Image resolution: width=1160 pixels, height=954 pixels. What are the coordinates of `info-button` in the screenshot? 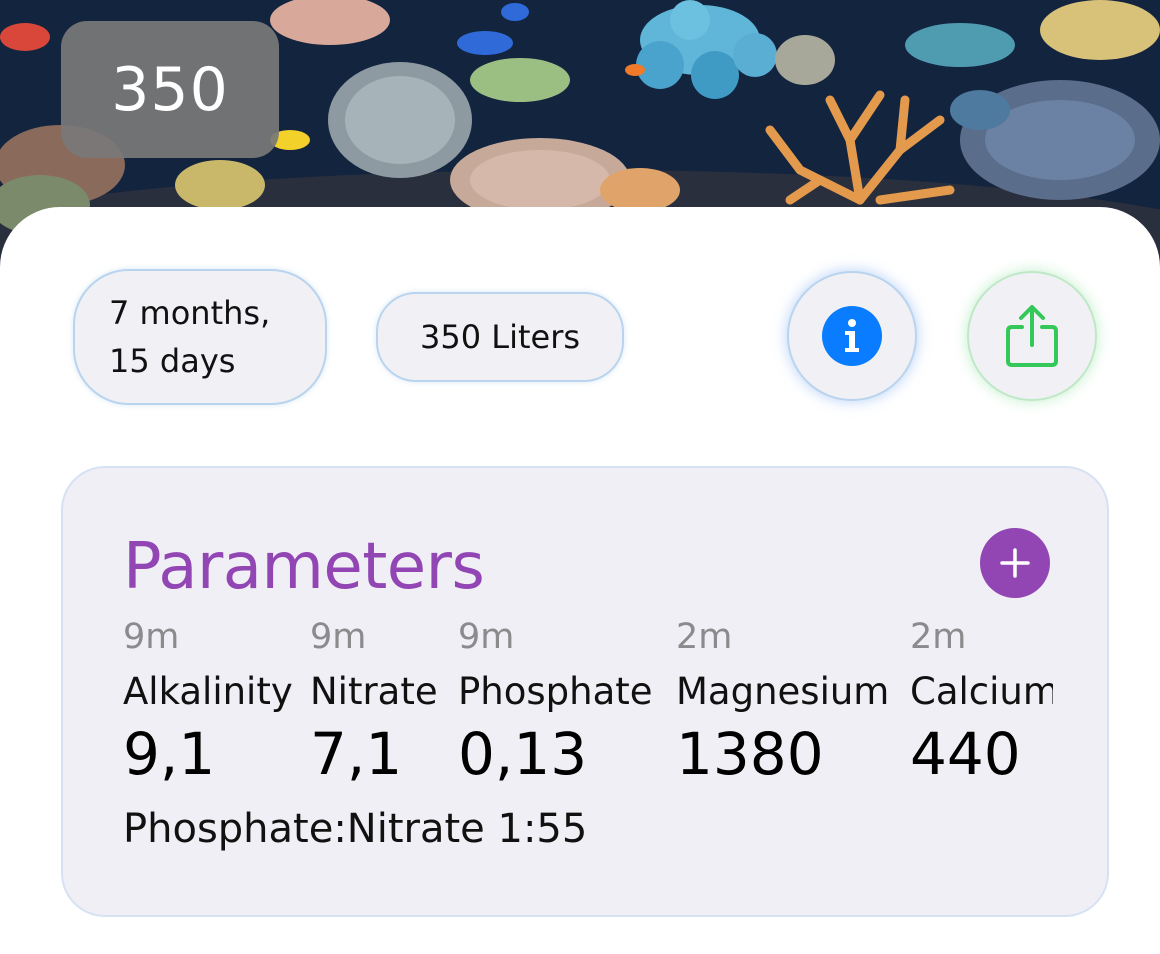 It's located at (852, 336).